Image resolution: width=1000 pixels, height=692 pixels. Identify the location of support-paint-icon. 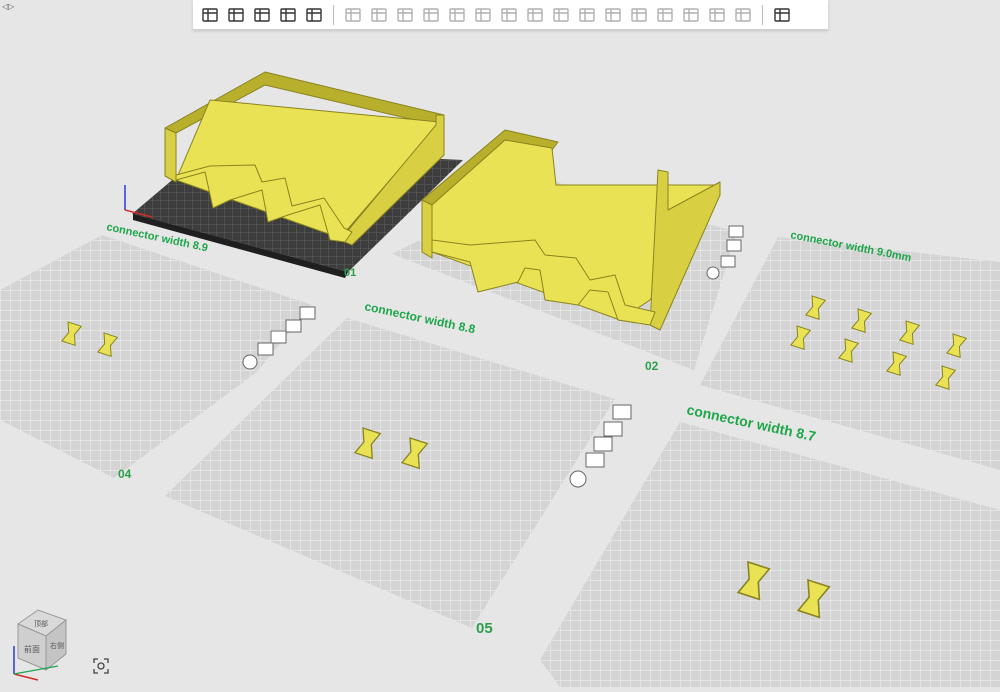
(509, 15).